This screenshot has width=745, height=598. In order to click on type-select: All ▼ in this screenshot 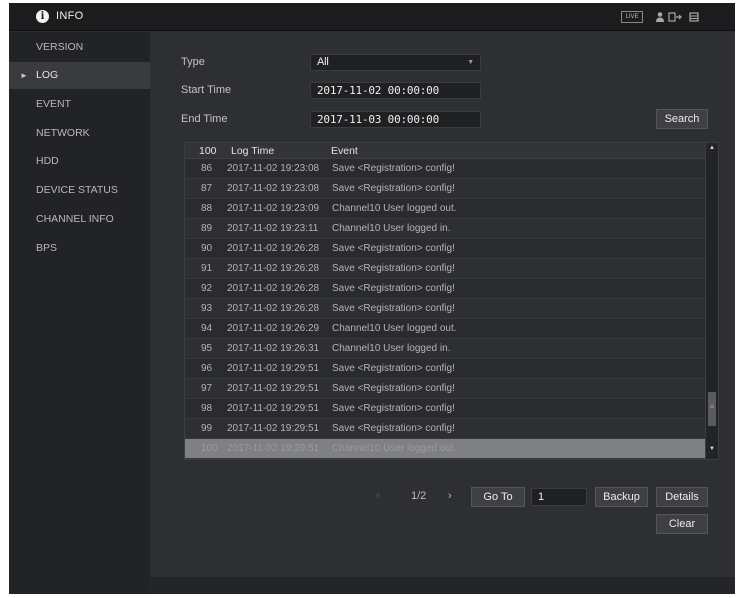, I will do `click(395, 62)`.